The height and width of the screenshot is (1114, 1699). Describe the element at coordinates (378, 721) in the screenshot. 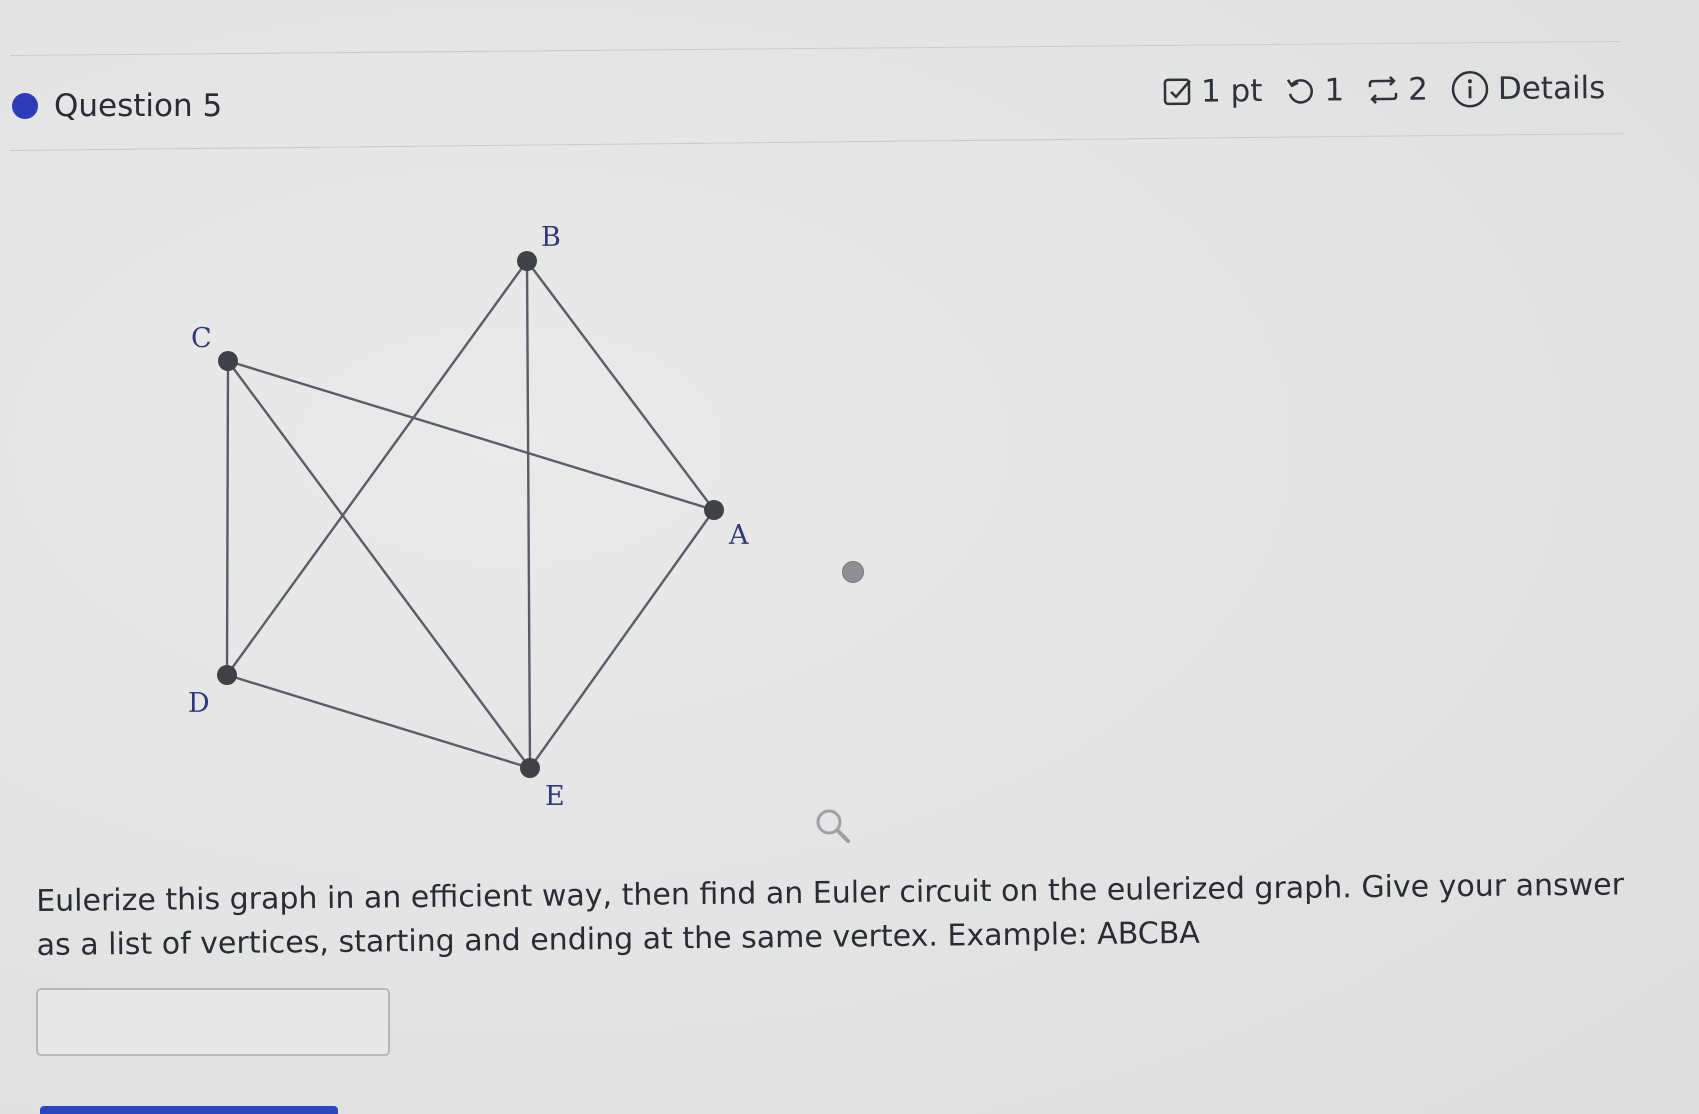

I see `edge-d-e` at that location.